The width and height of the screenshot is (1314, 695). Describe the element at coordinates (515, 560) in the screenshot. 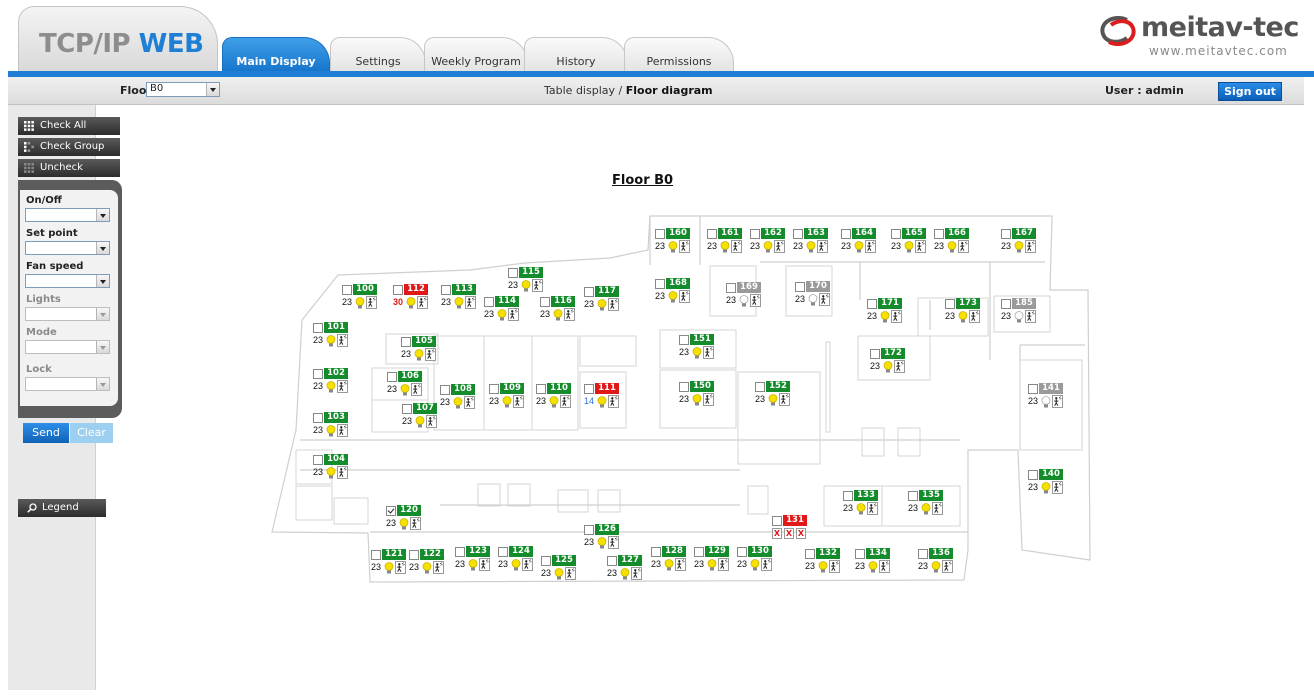

I see `thermostat-unit-124: 124 23` at that location.